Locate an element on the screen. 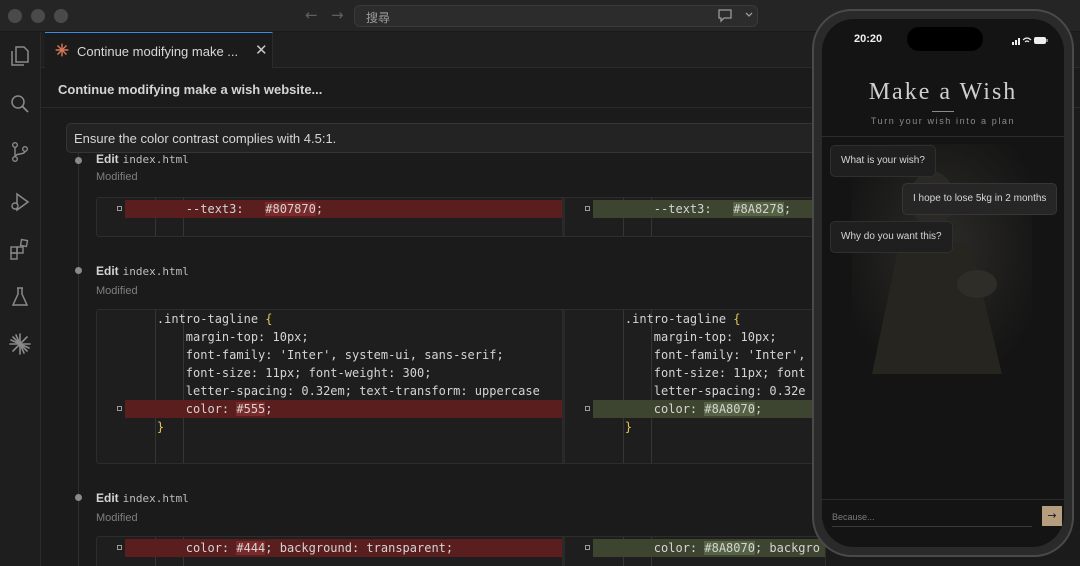  removed-line: color: #555; is located at coordinates (339, 409).